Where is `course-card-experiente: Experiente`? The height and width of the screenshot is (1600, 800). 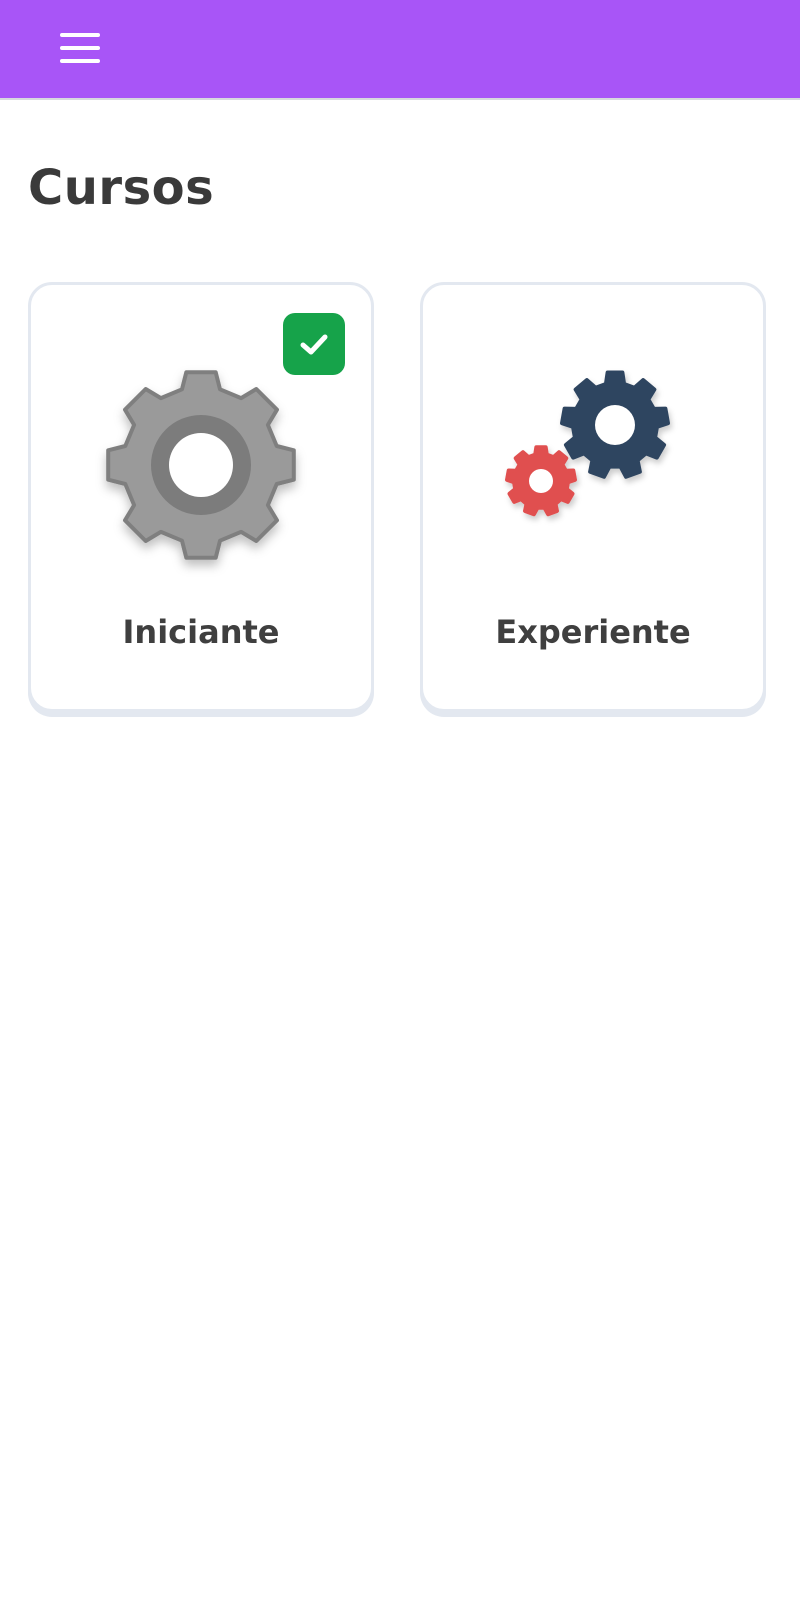 course-card-experiente: Experiente is located at coordinates (593, 497).